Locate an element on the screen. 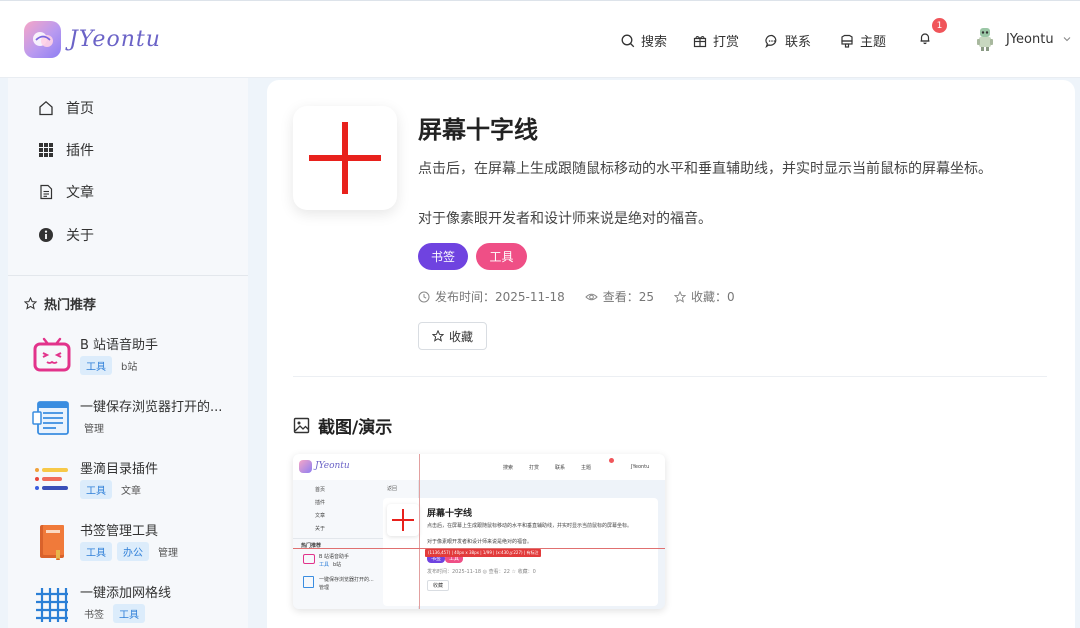 This screenshot has width=1080, height=628. top-header: JYeontu 搜索 打赏 联系 主题 1 JYeontu is located at coordinates (540, 39).